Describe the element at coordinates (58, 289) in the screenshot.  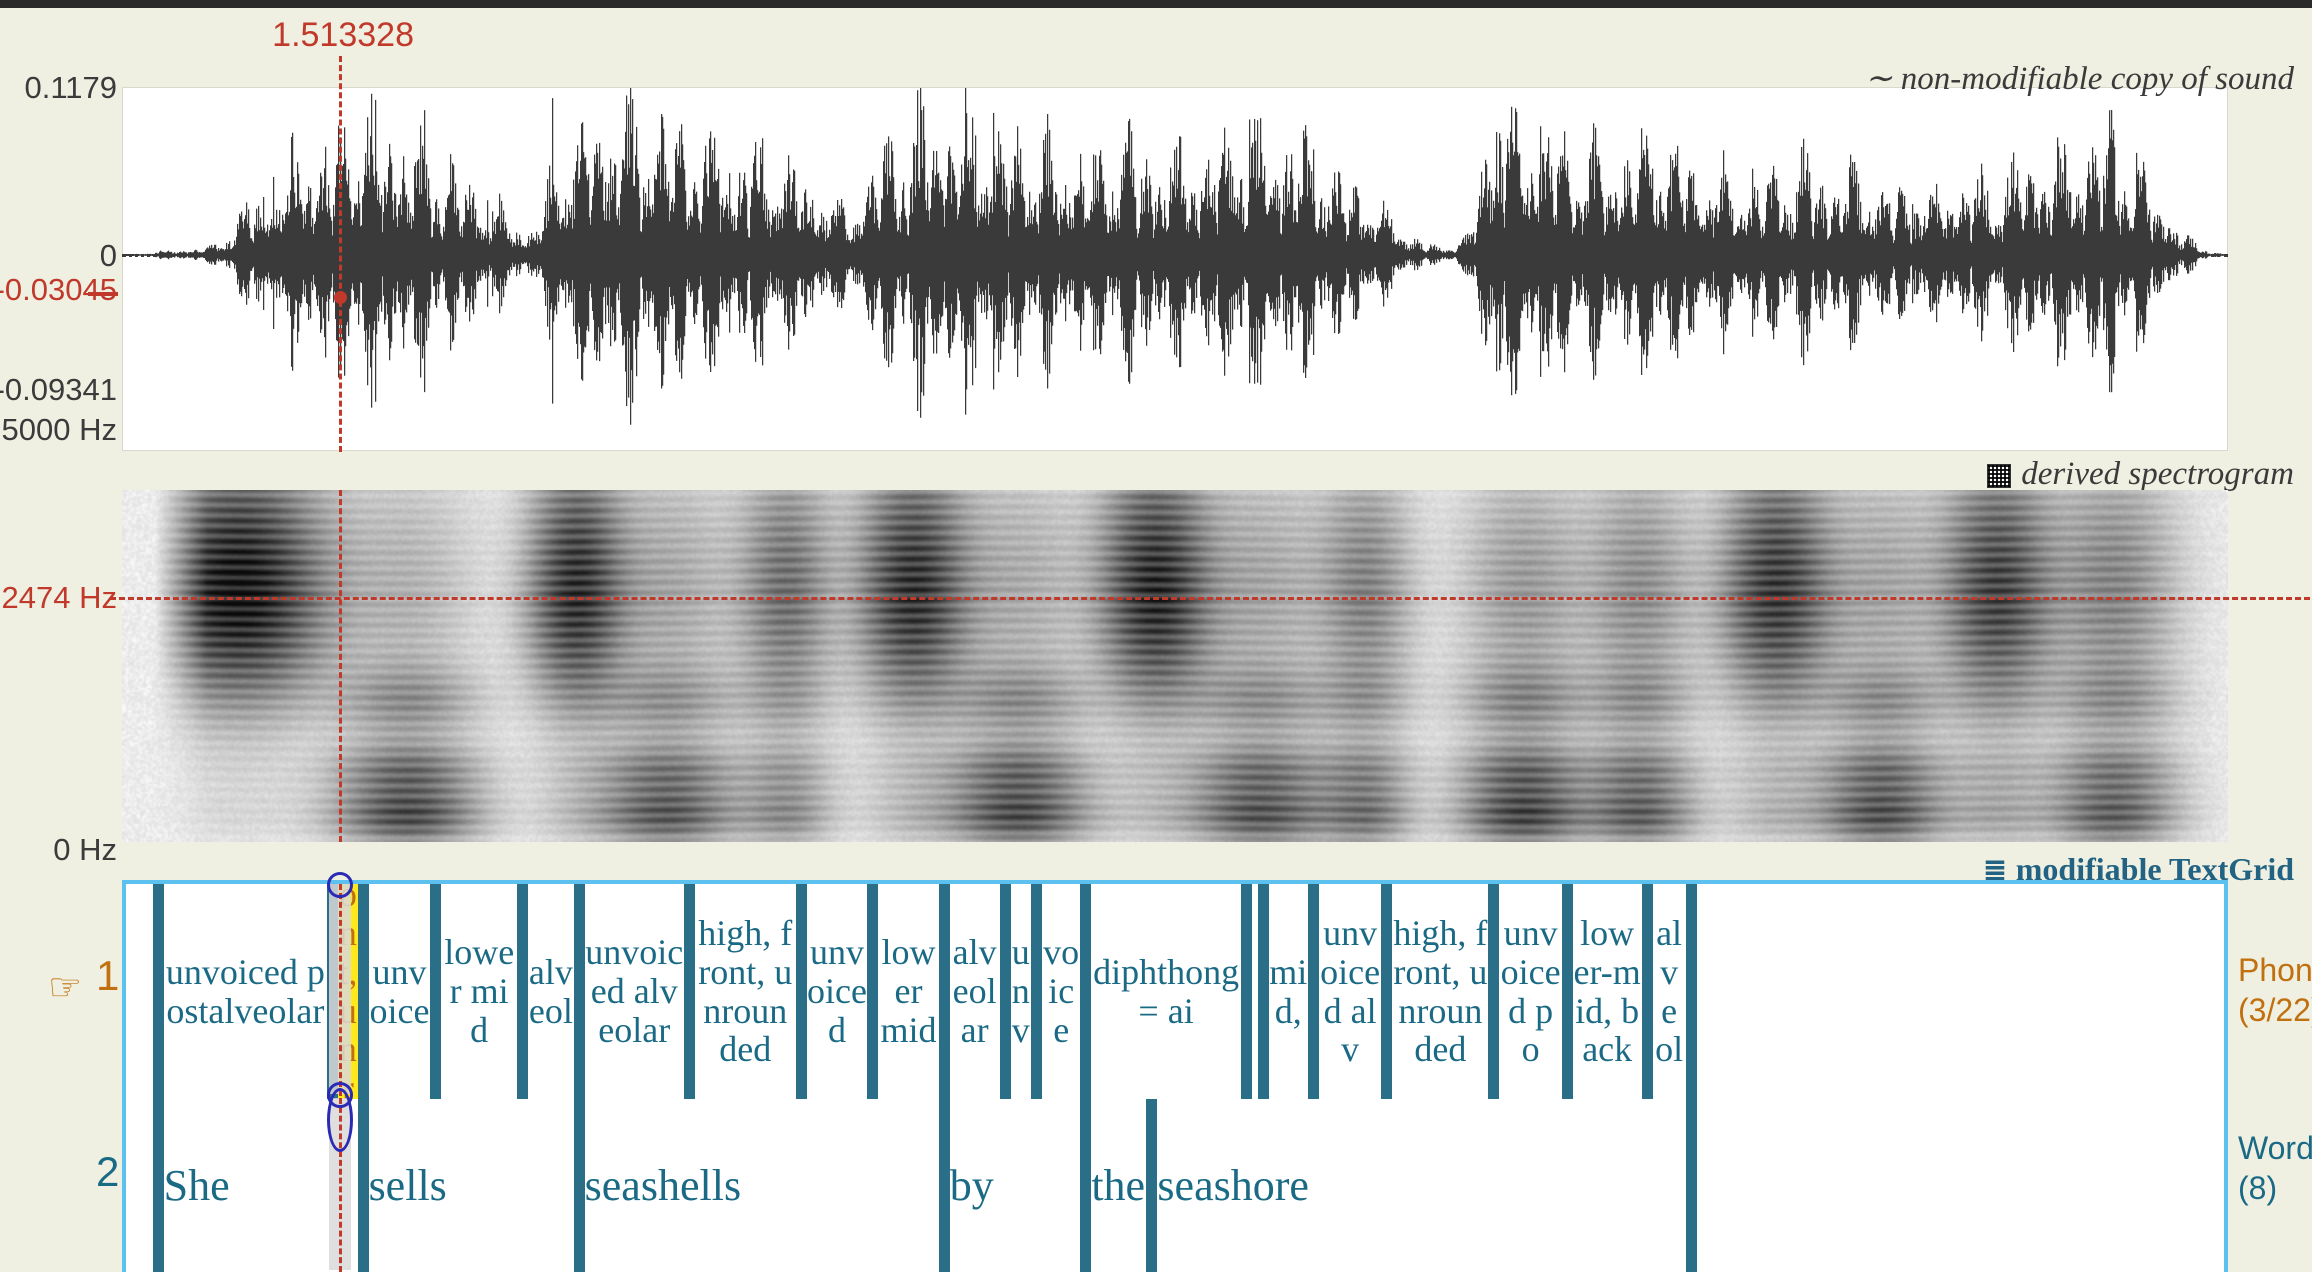
I see `sound-cursor-amplitude-label: -0.03045` at that location.